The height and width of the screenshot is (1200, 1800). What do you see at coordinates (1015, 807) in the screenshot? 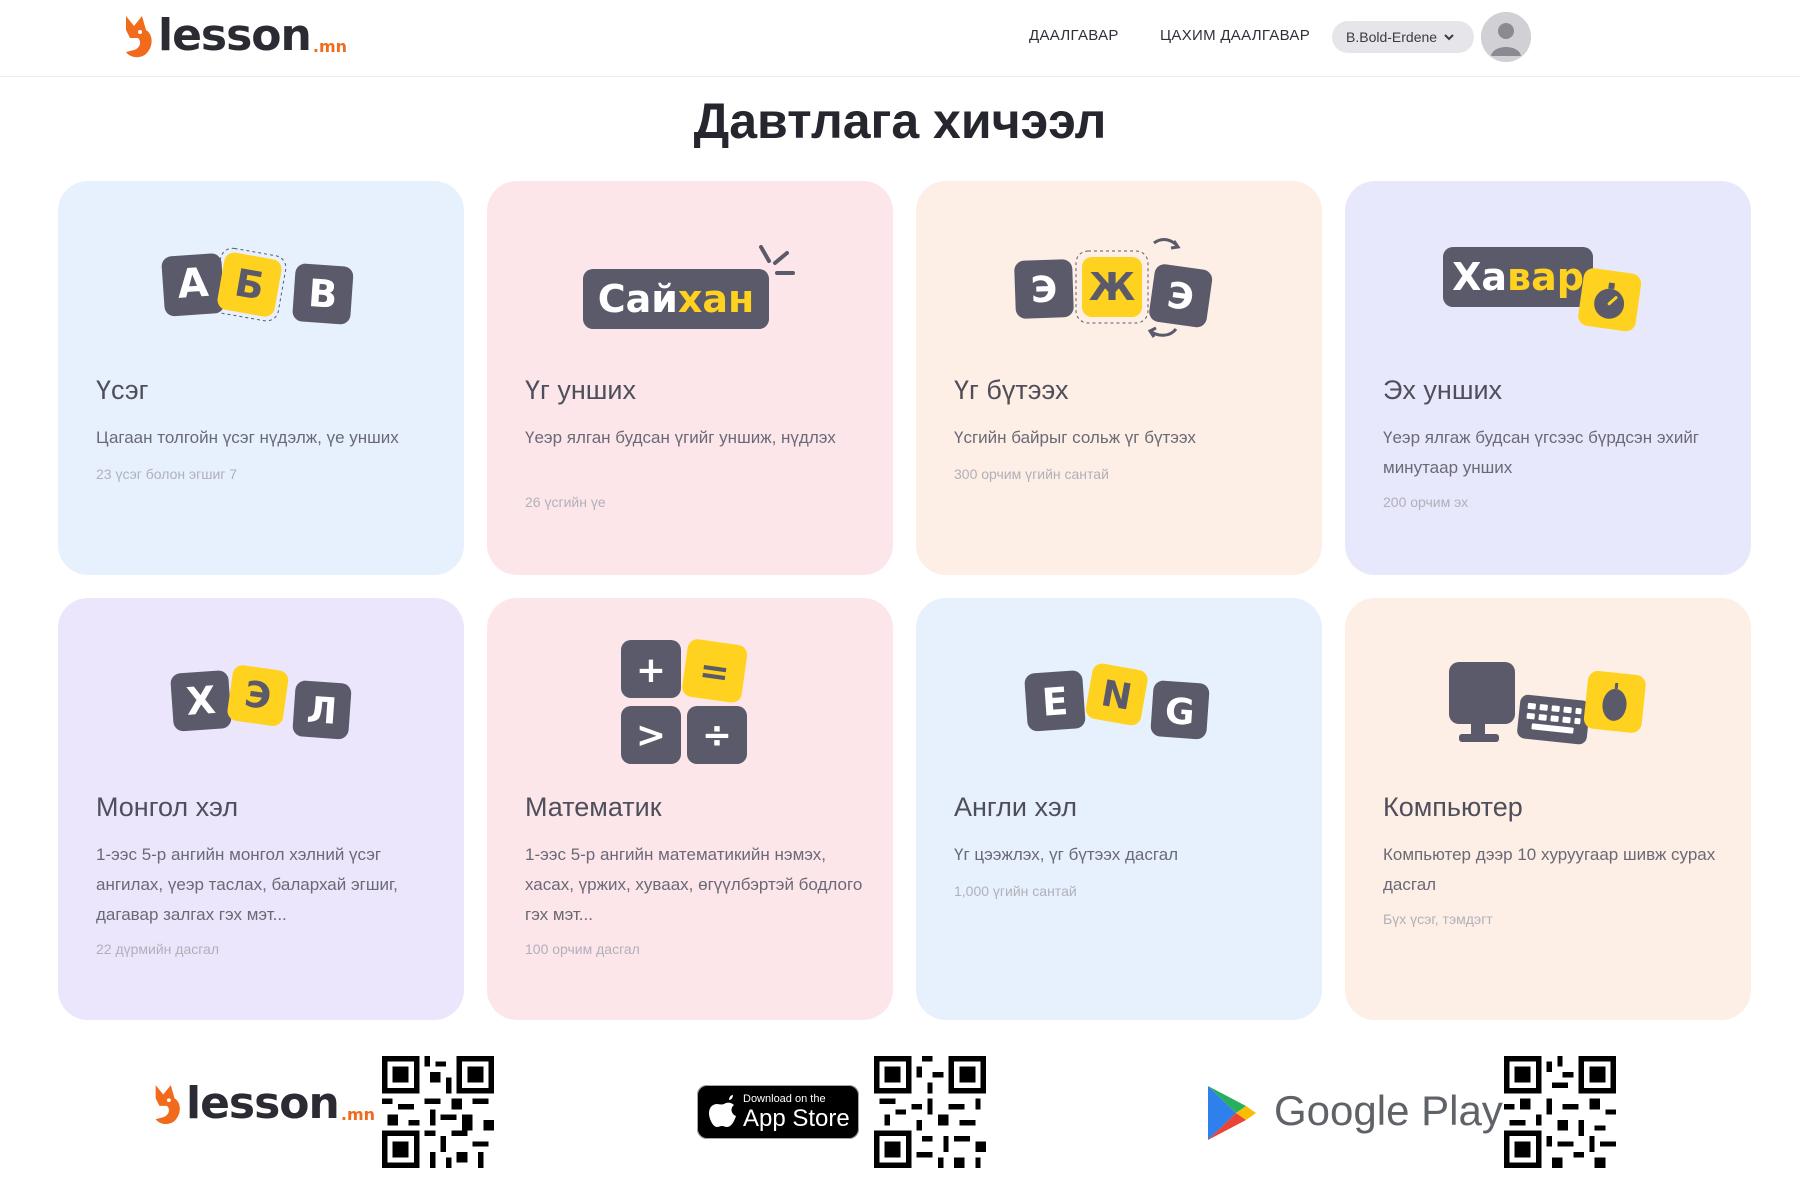
I see `card-title: Англи хэл` at bounding box center [1015, 807].